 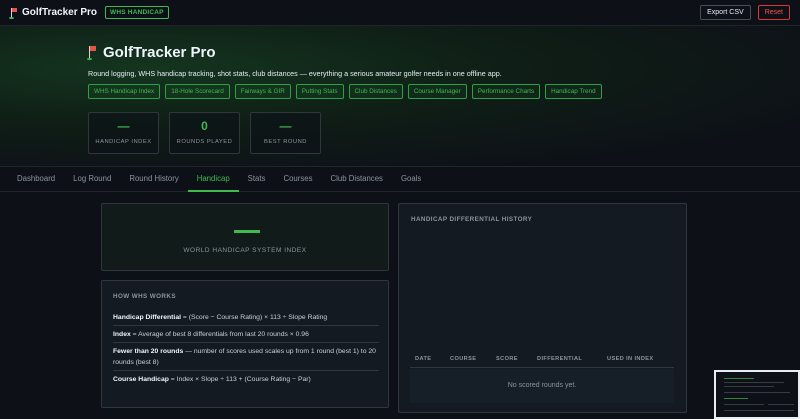 I want to click on handicap-index-card: WORLD HANDICAP SYSTEM INDEX, so click(x=245, y=237).